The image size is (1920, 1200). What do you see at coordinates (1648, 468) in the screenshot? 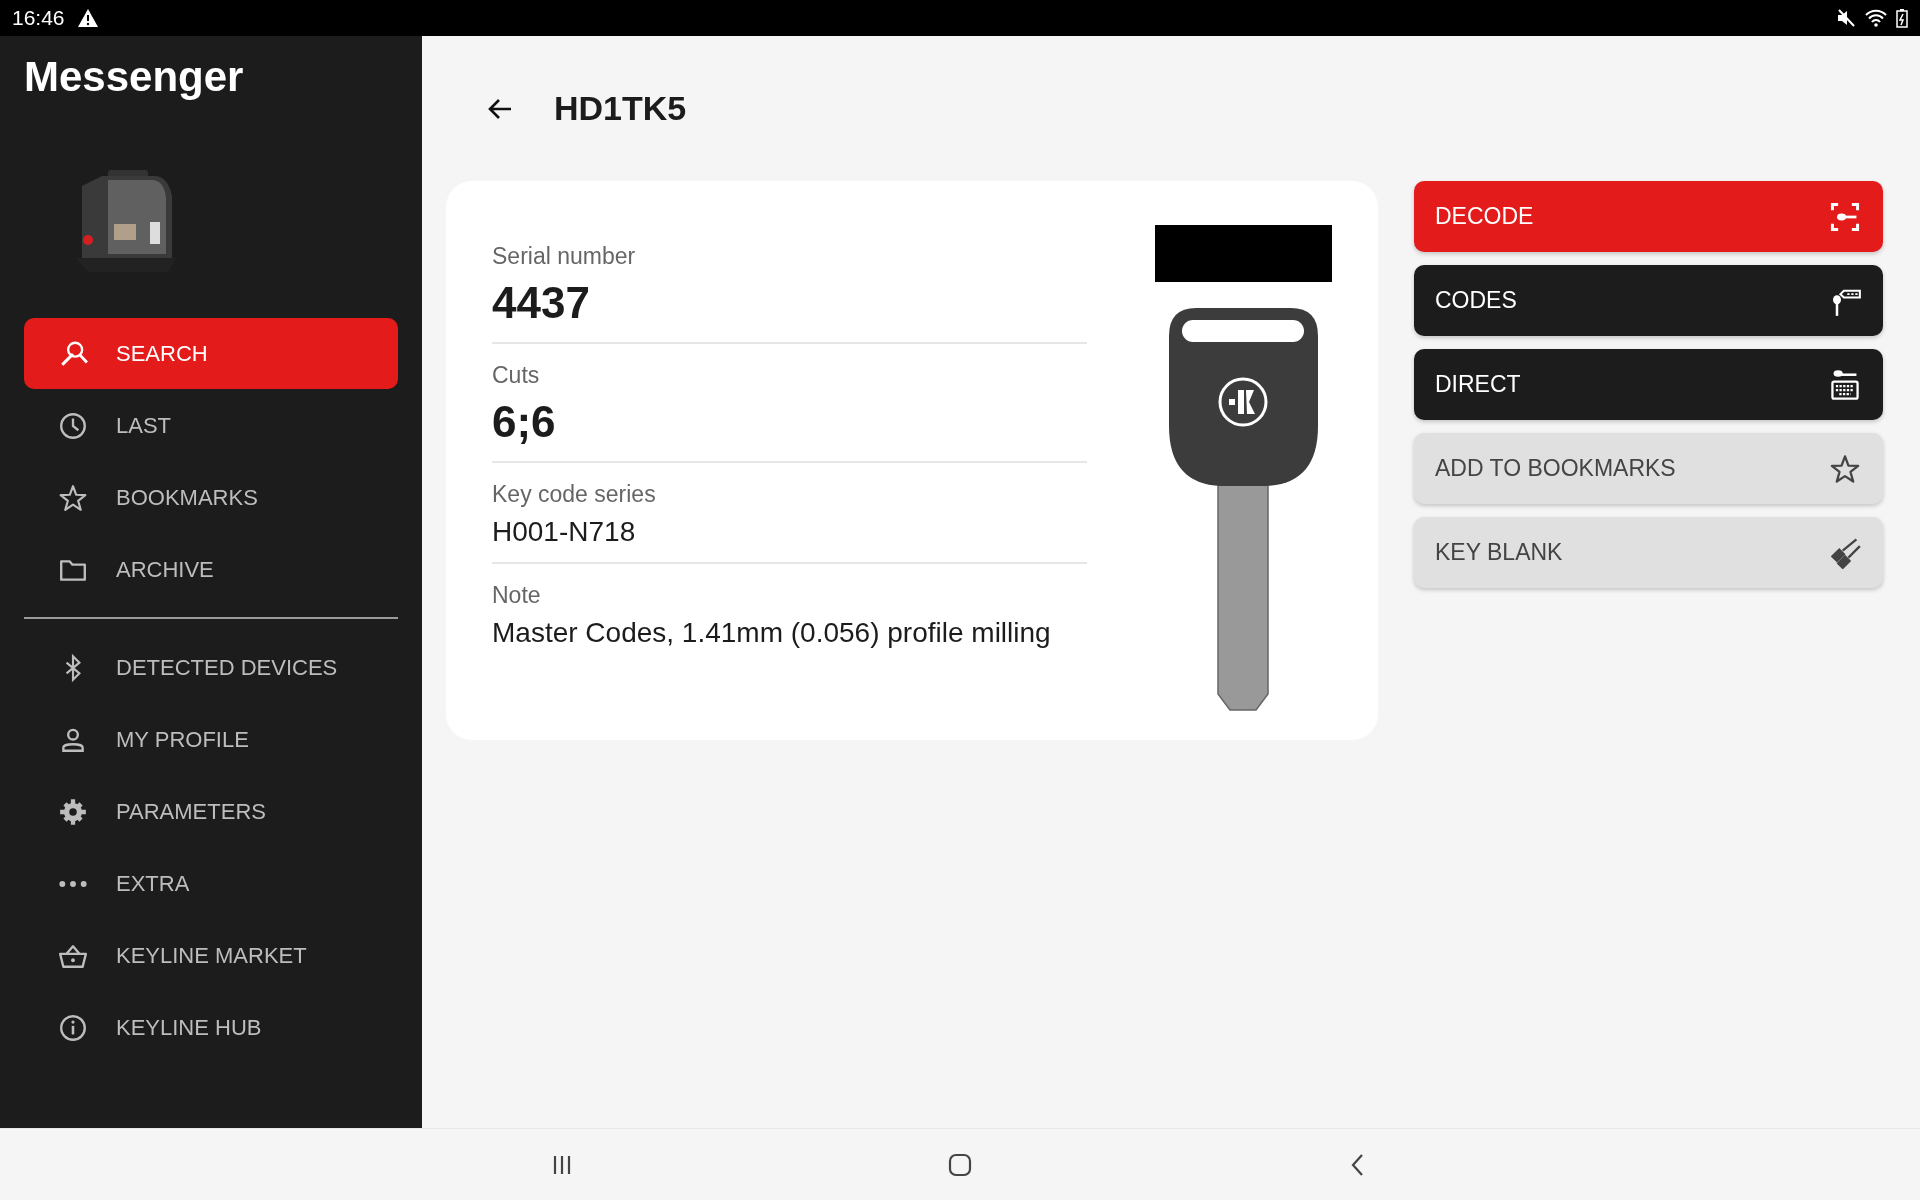
I see `action-button: ADD TO BOOKMARKS` at bounding box center [1648, 468].